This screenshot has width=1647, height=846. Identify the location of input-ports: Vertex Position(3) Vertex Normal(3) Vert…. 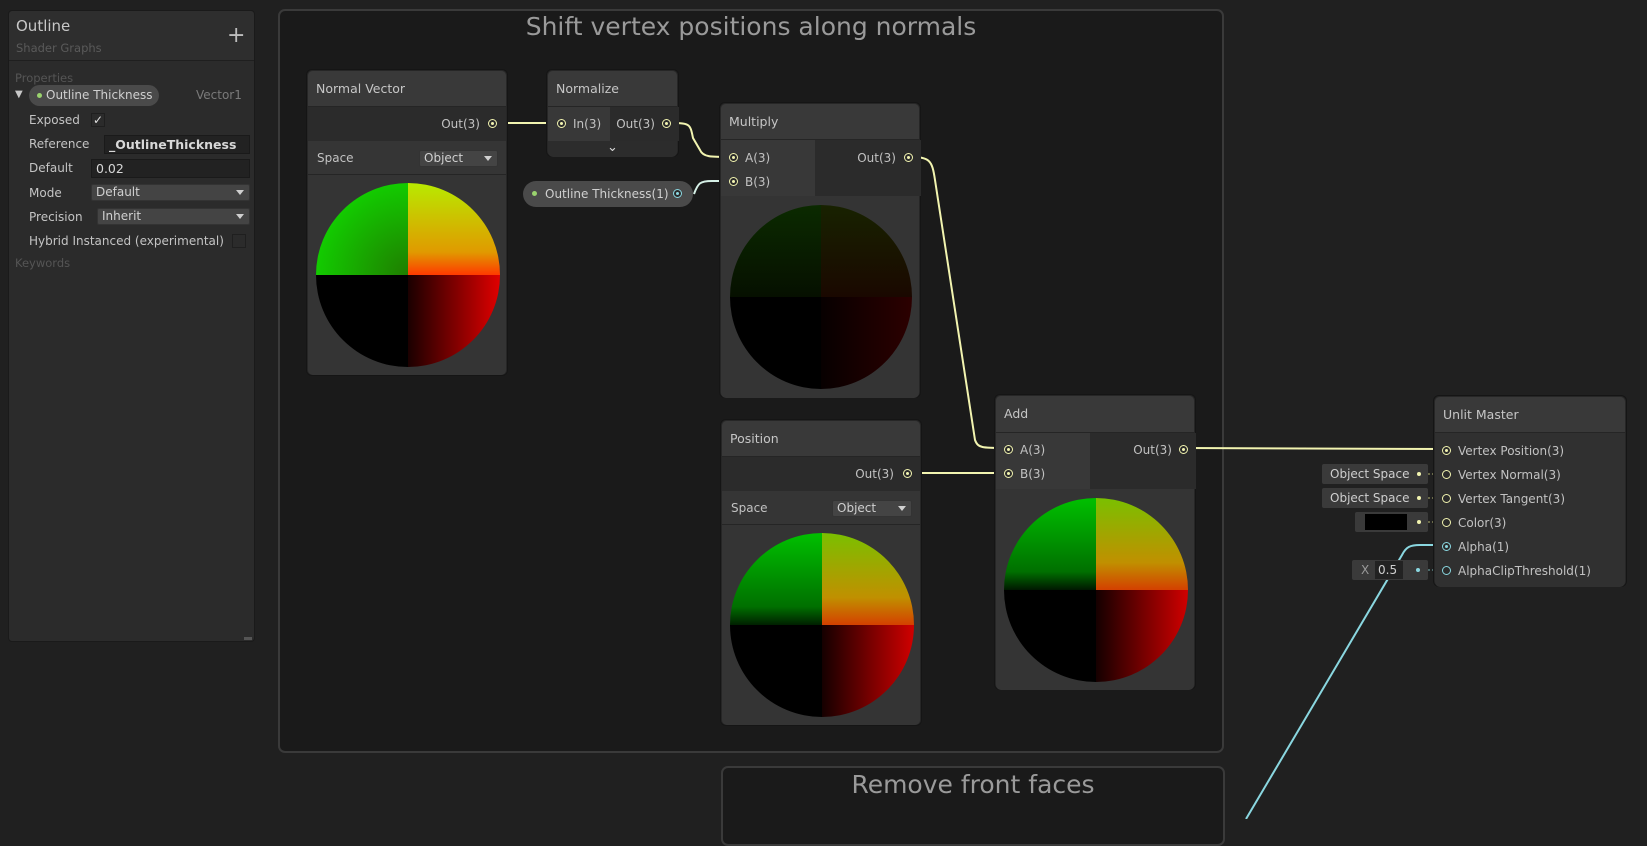
(1530, 510).